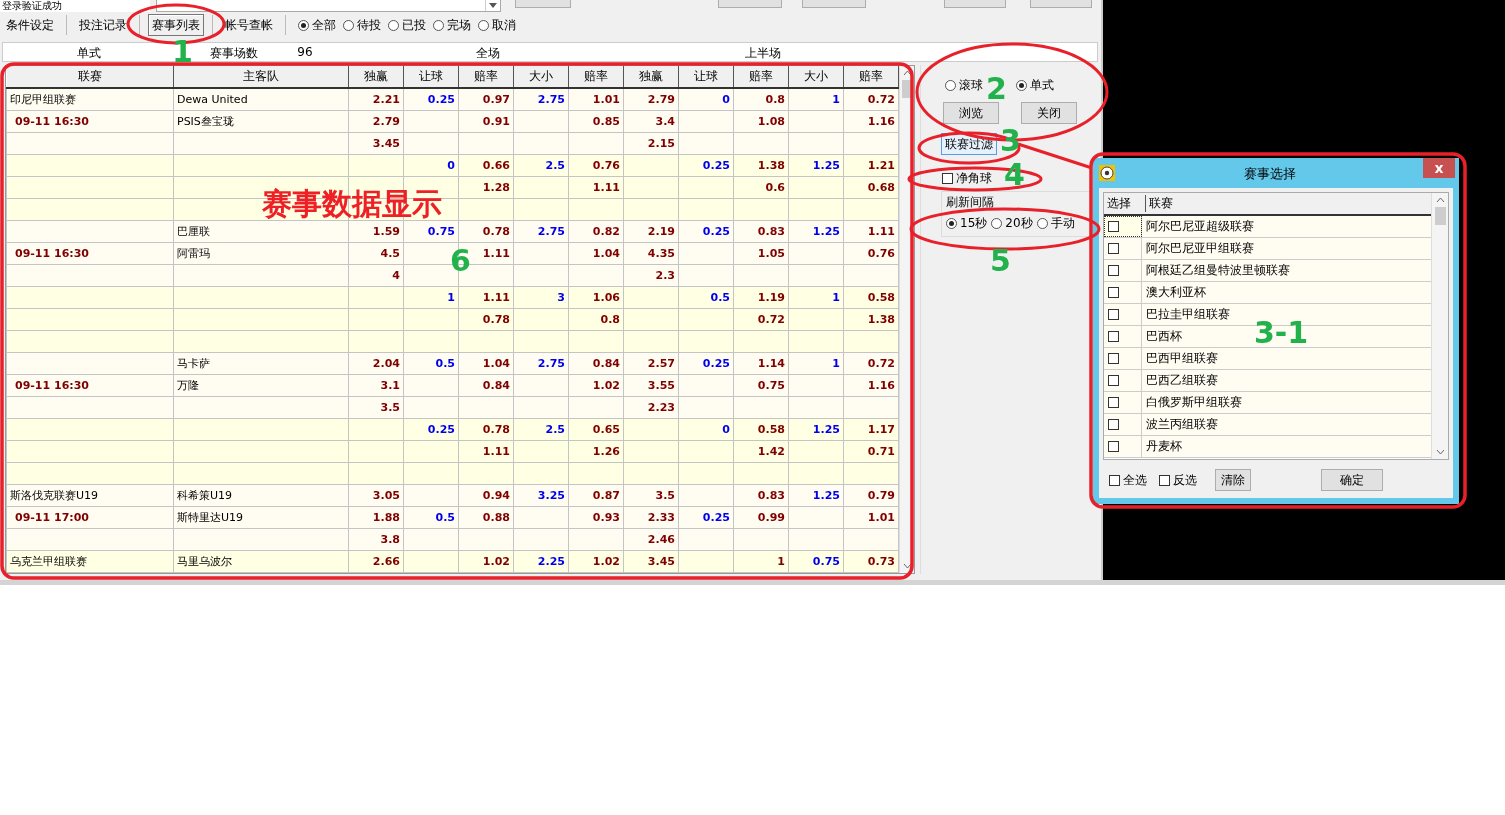 The image size is (1505, 815). I want to click on table-cell: Dewa United, so click(261, 99).